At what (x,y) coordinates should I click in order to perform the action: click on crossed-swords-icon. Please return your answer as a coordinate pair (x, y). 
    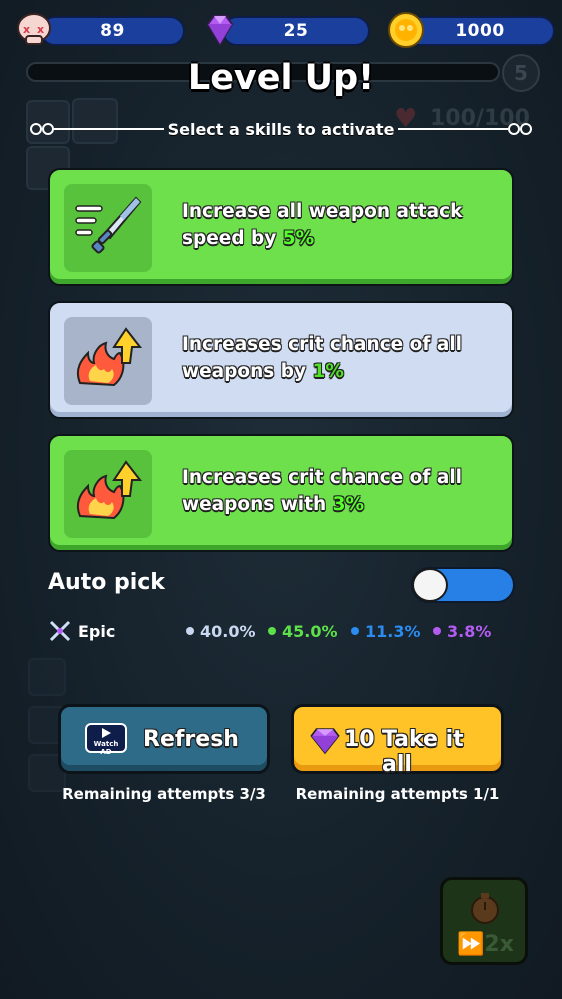
    Looking at the image, I should click on (60, 631).